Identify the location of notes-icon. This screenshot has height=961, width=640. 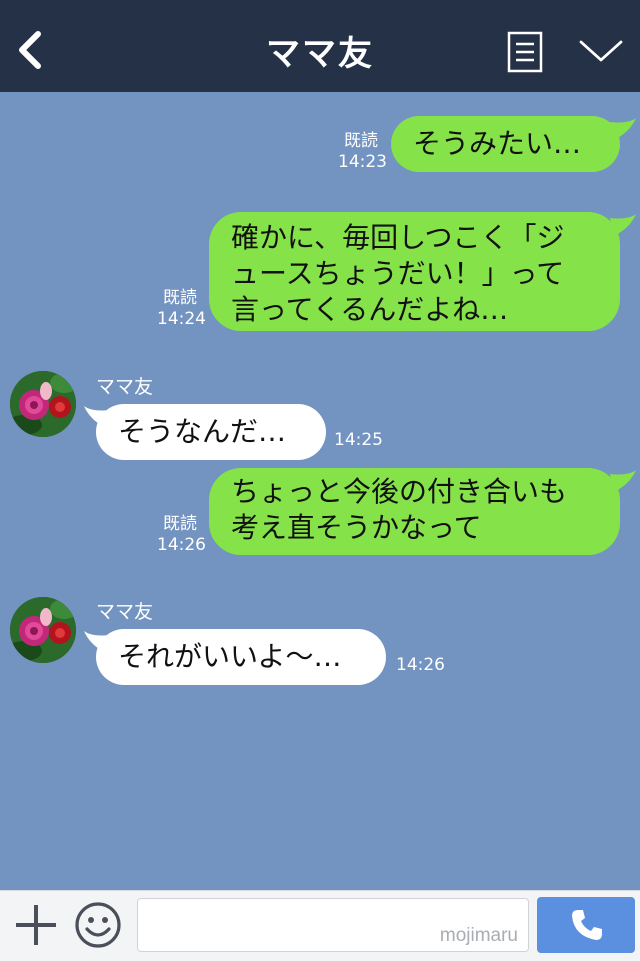
(525, 52).